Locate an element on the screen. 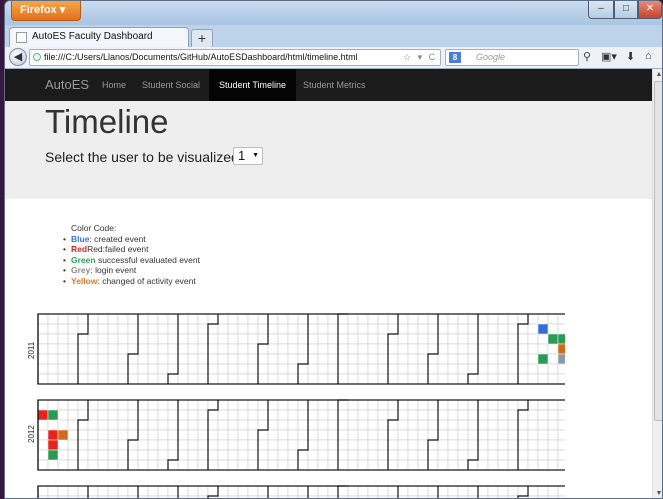 This screenshot has height=499, width=663. nav-home: Home is located at coordinates (114, 85).